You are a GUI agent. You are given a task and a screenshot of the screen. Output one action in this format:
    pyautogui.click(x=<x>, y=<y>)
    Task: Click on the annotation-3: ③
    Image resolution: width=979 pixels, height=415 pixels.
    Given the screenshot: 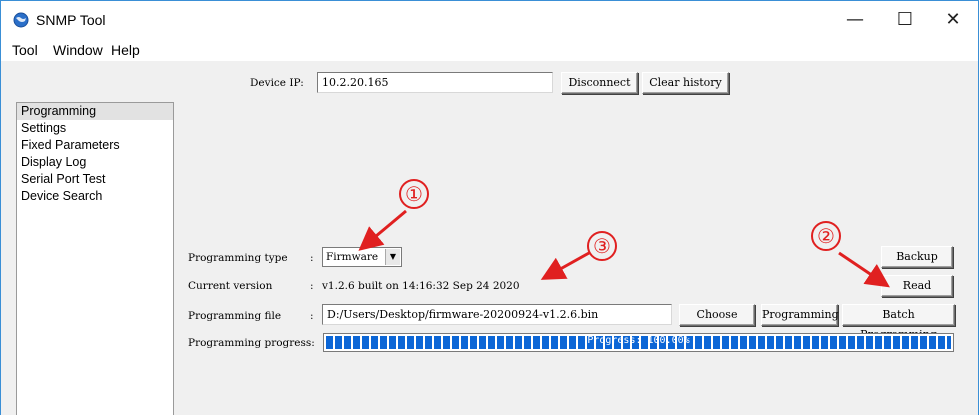 What is the action you would take?
    pyautogui.click(x=602, y=246)
    